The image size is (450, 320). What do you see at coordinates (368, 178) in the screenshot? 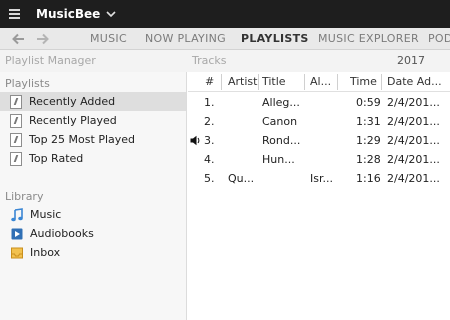
I see `track-time: 1:16` at bounding box center [368, 178].